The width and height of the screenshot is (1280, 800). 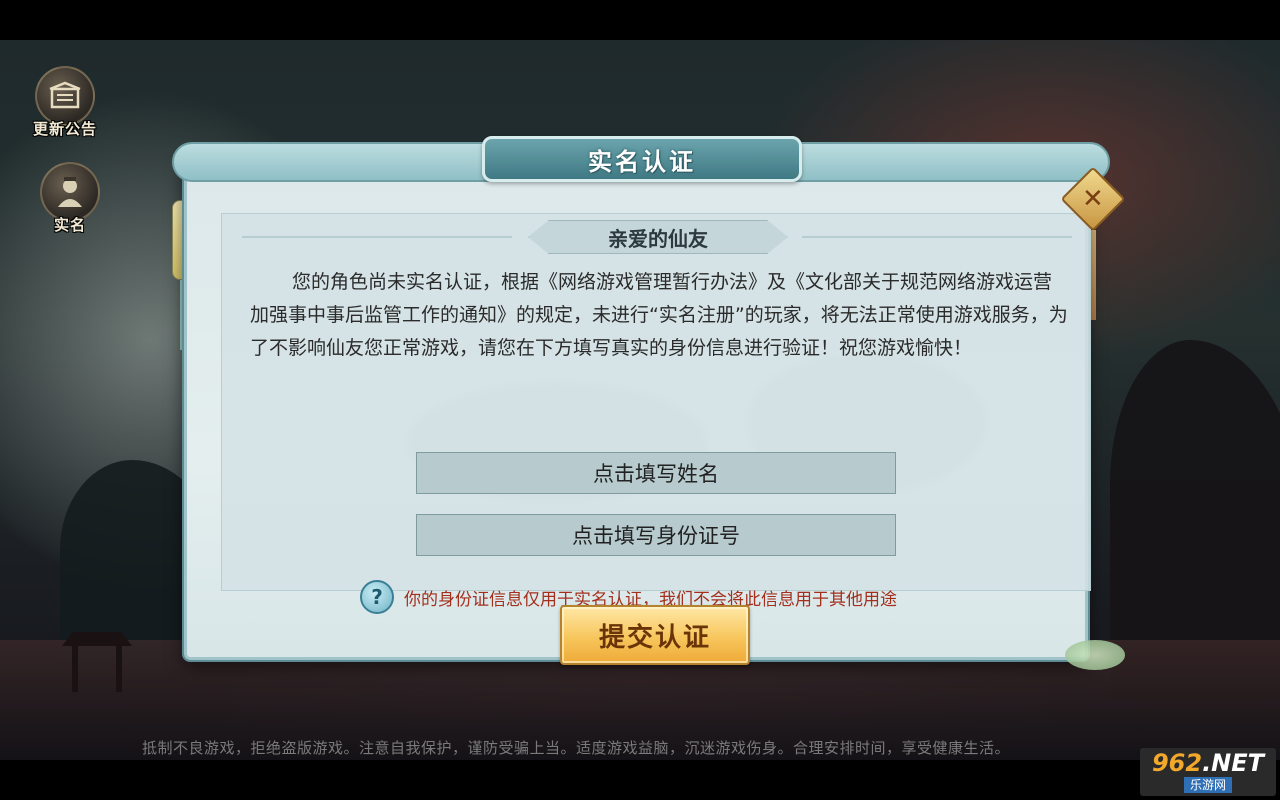 I want to click on watermark-logo: 962.NET, so click(x=1208, y=763).